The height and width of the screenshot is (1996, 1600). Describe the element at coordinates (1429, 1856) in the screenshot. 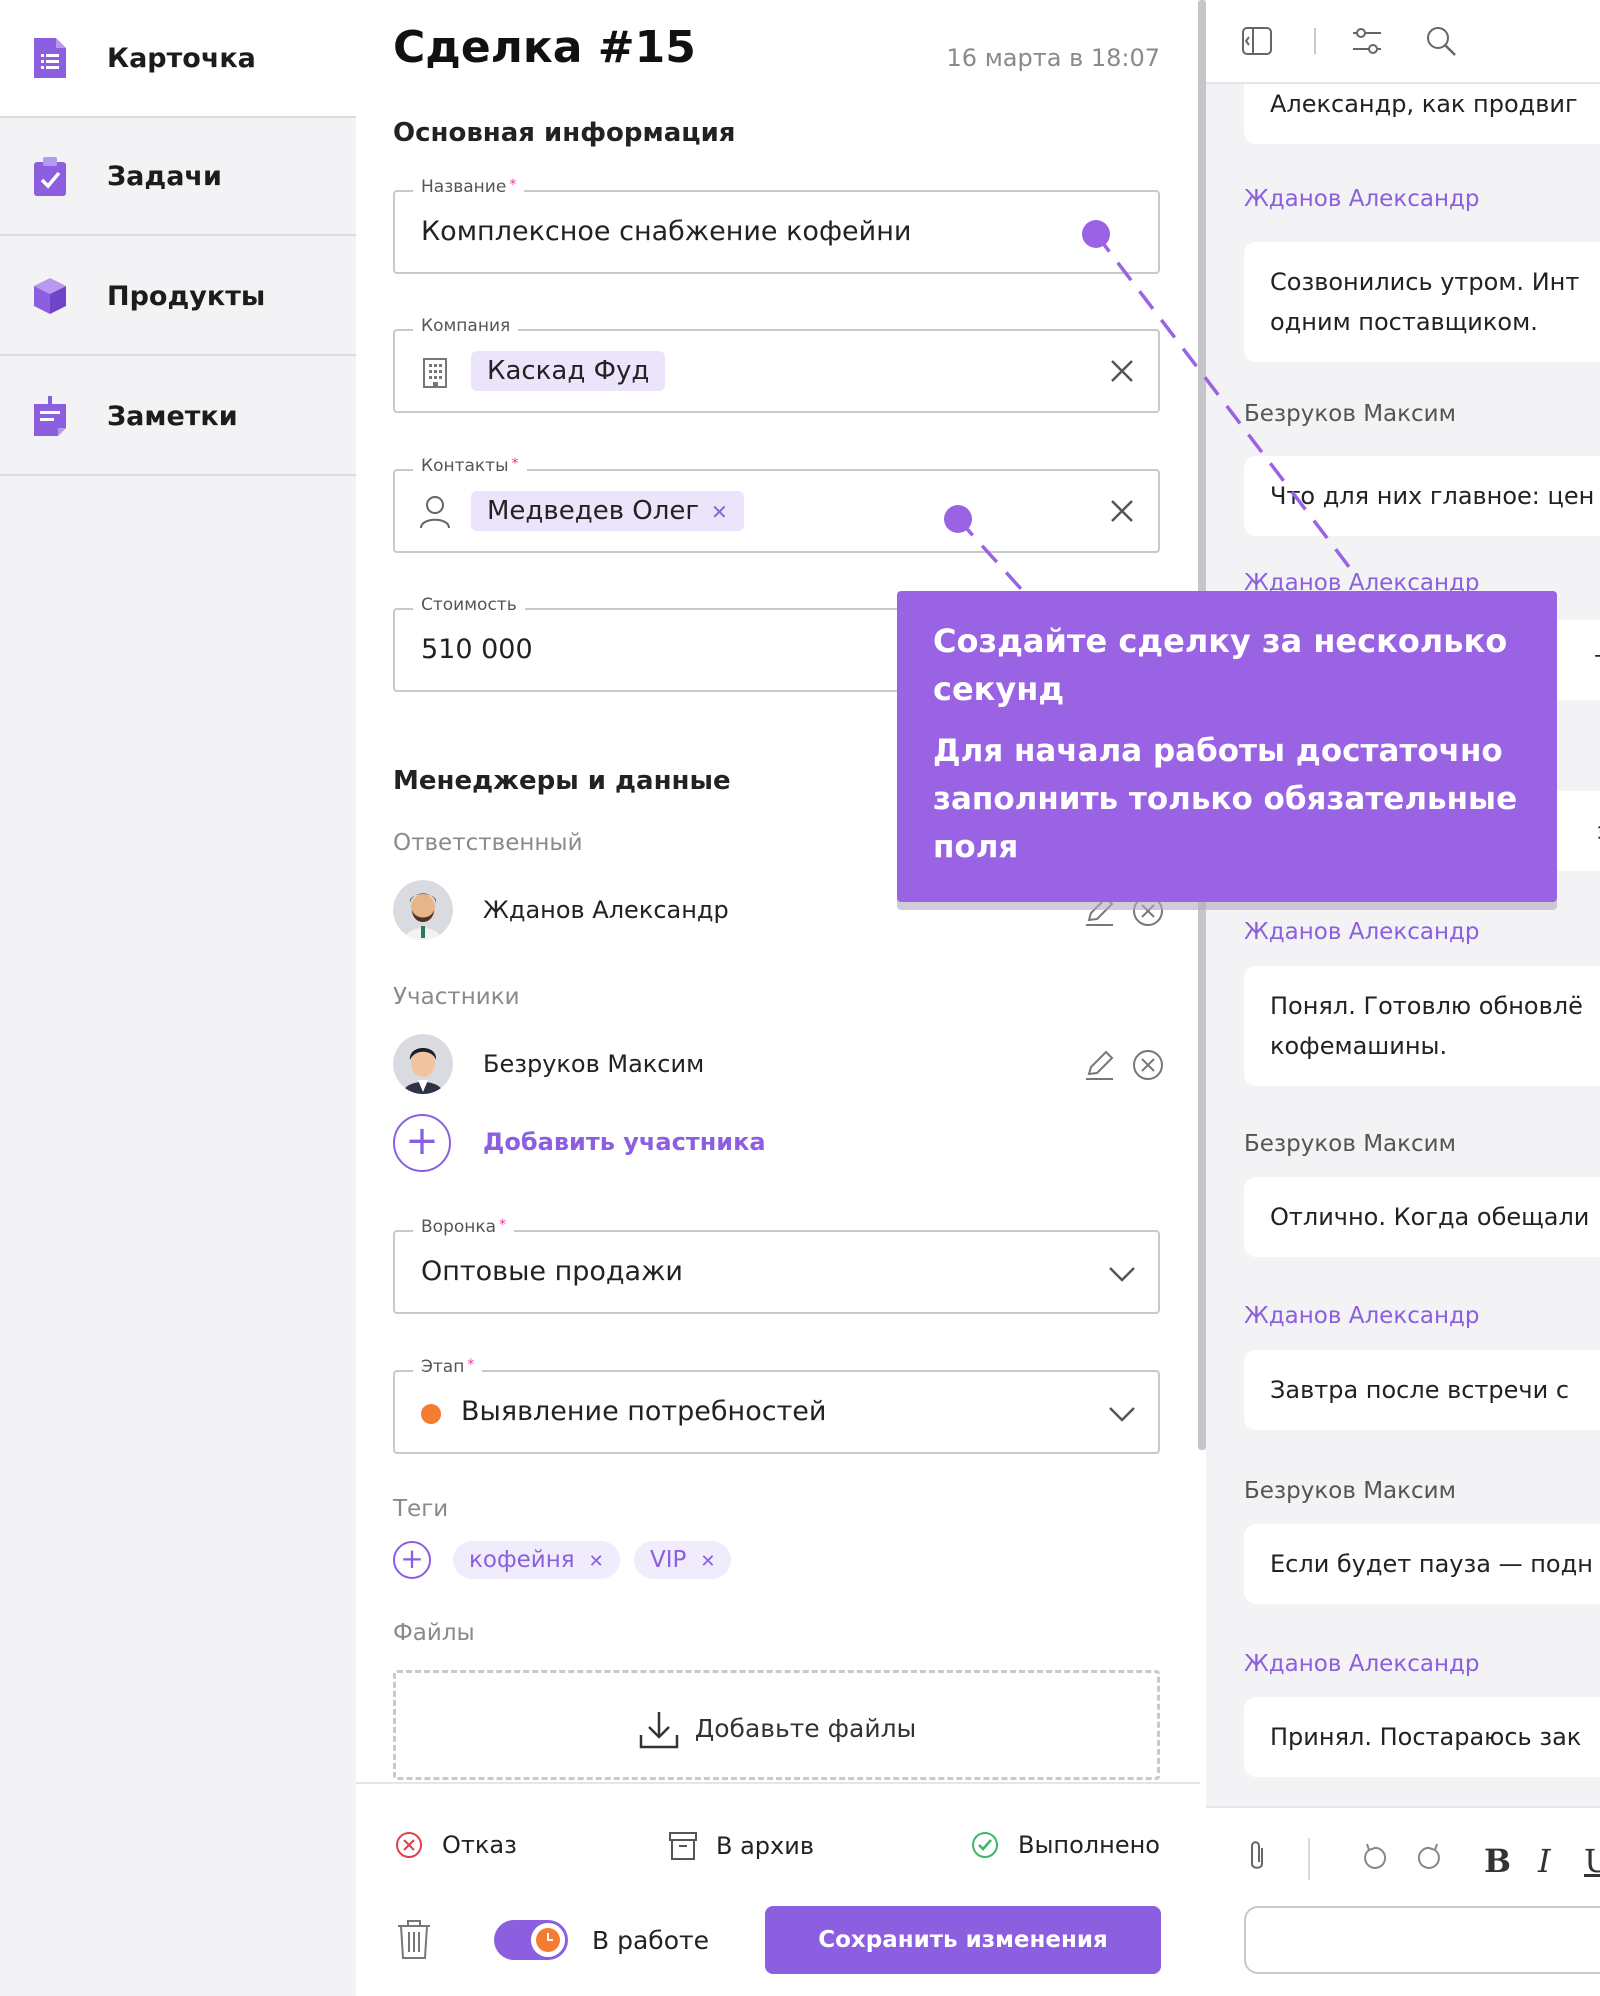

I see `redo-icon` at that location.